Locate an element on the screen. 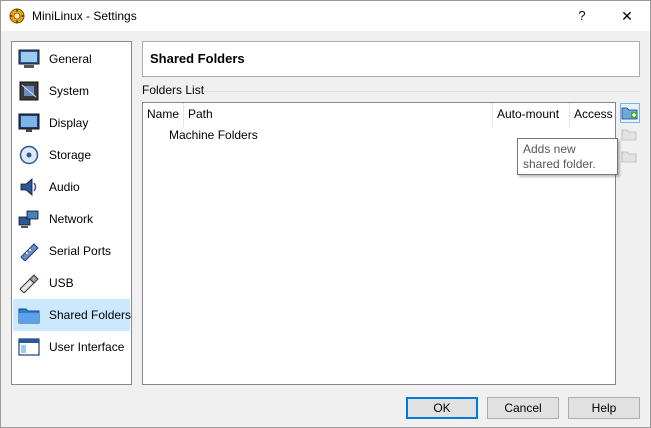 The image size is (651, 428). sidebar-item-system: System is located at coordinates (71, 91).